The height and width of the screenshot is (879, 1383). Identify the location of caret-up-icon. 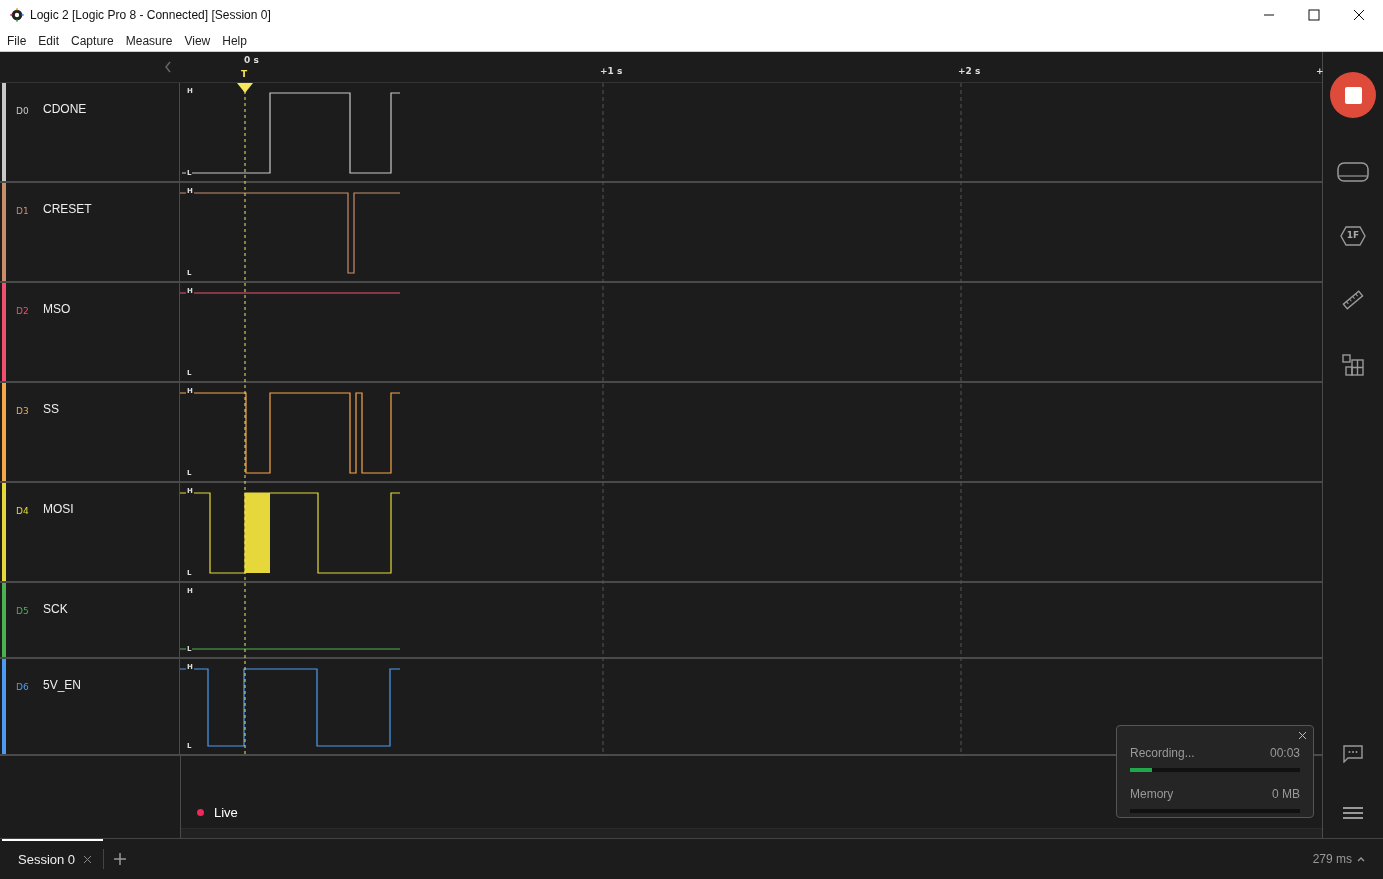
(1361, 859).